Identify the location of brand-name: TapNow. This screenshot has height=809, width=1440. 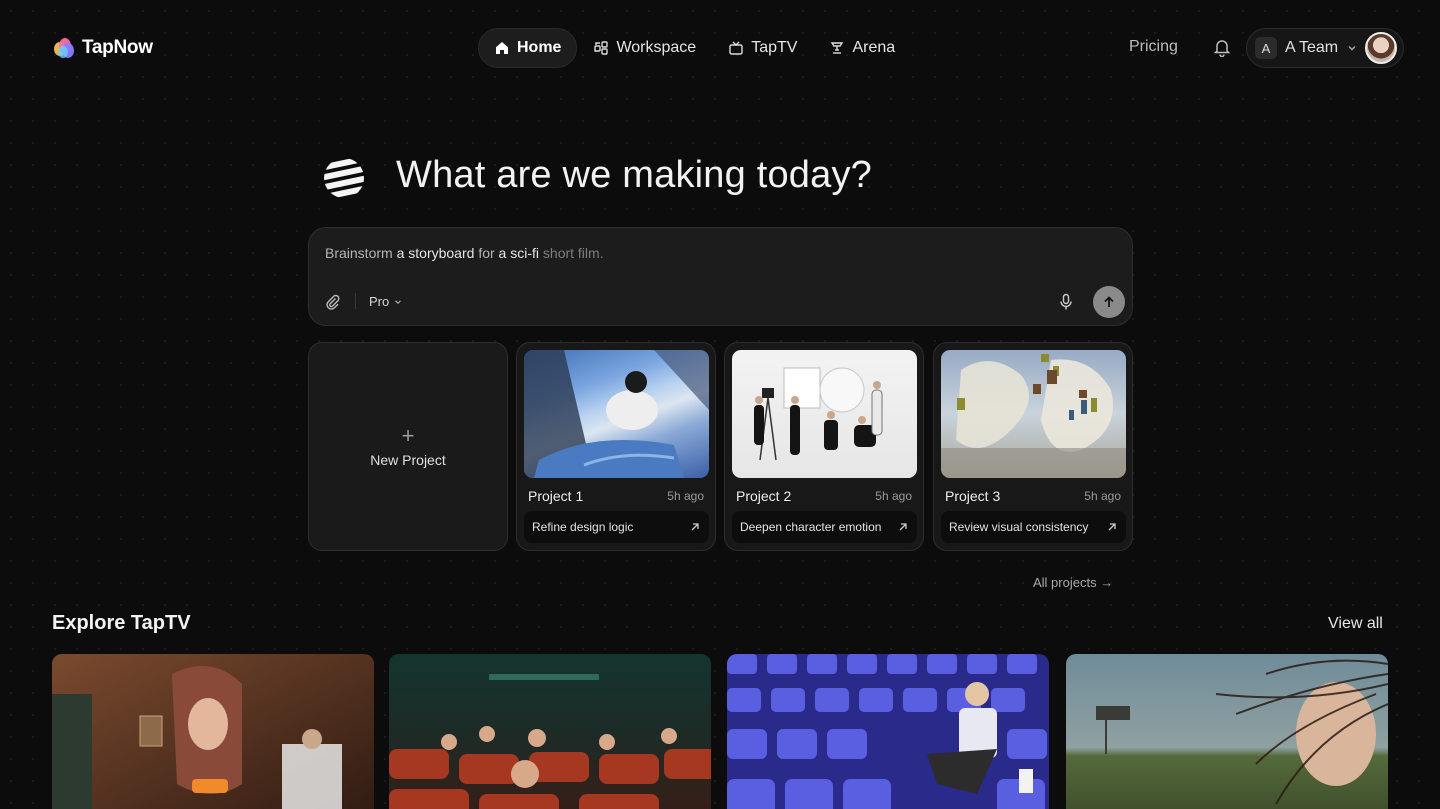
(117, 47).